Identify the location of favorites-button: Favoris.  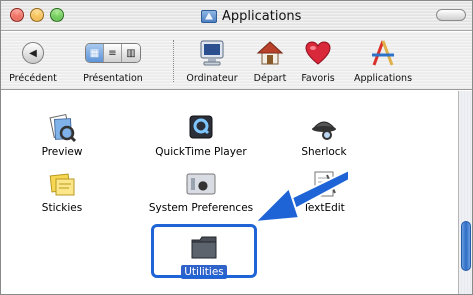
(318, 60).